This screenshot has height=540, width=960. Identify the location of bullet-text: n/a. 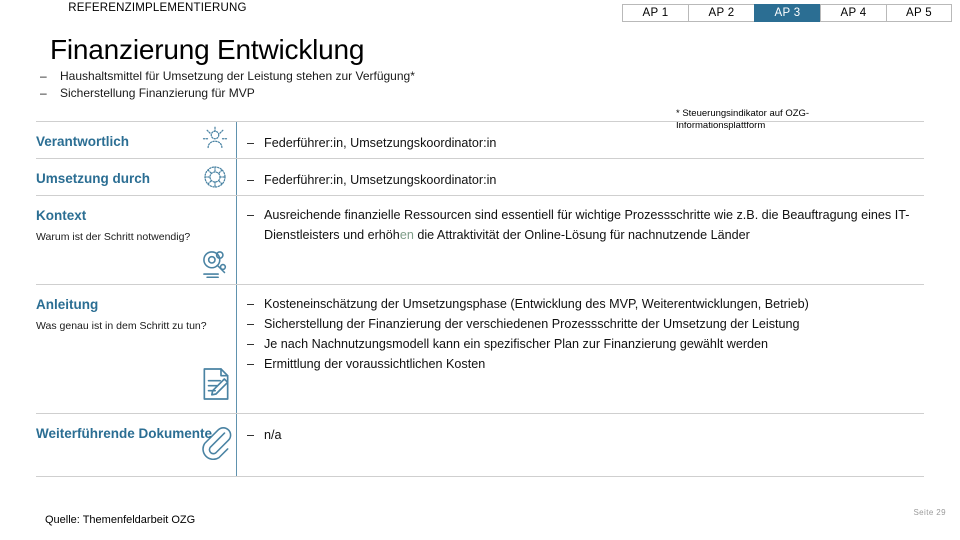
(273, 435).